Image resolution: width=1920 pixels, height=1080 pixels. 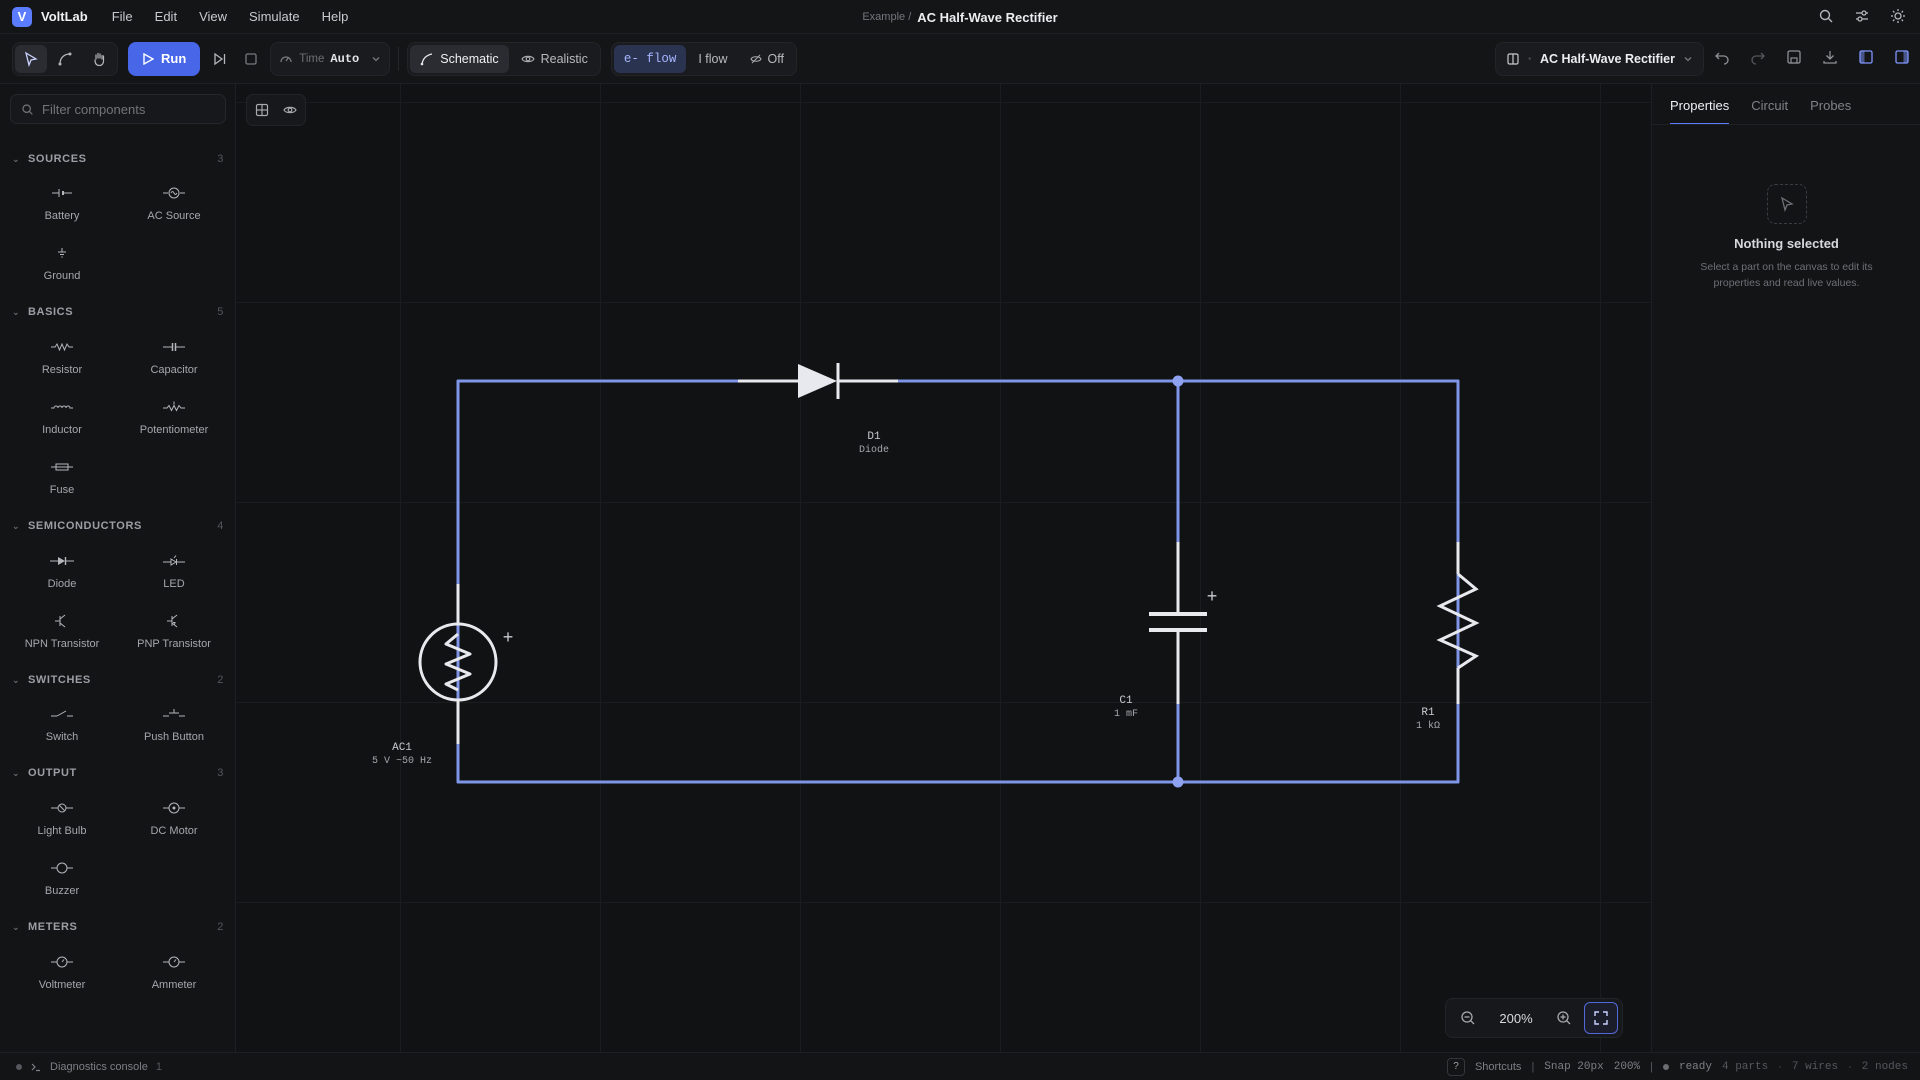 I want to click on component-buzzer: Buzzer, so click(x=62, y=882).